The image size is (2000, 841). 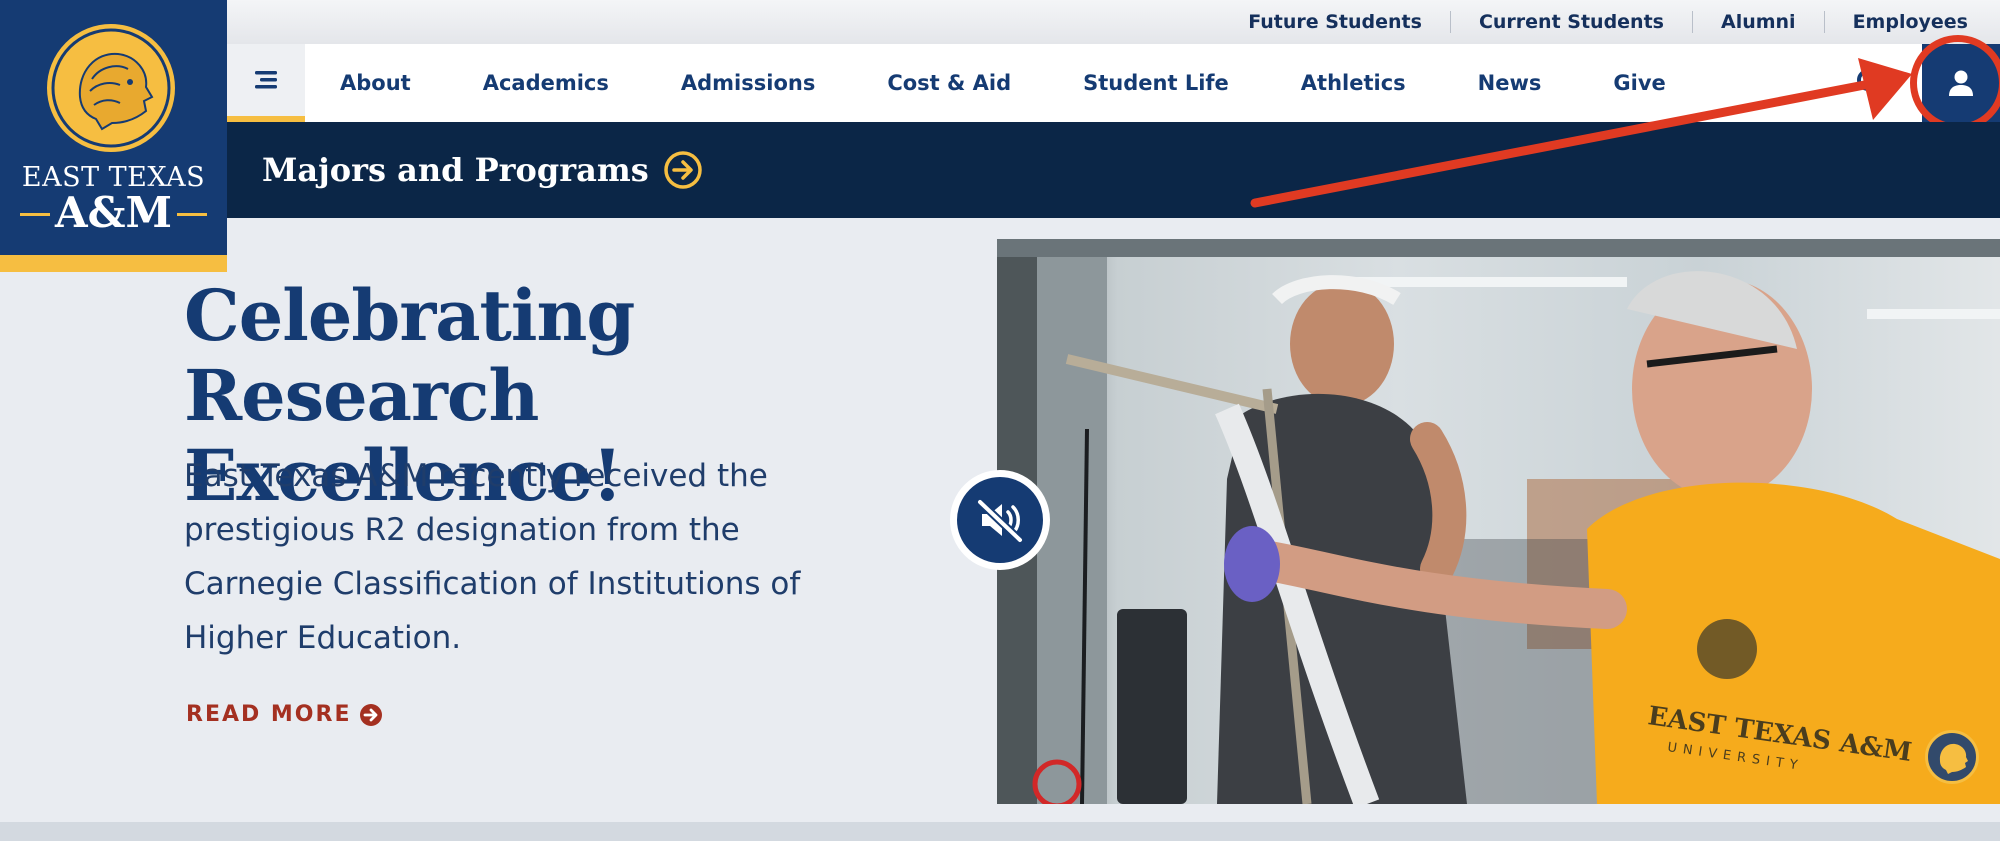 I want to click on utility-link-alumni: Alumni, so click(x=1757, y=22).